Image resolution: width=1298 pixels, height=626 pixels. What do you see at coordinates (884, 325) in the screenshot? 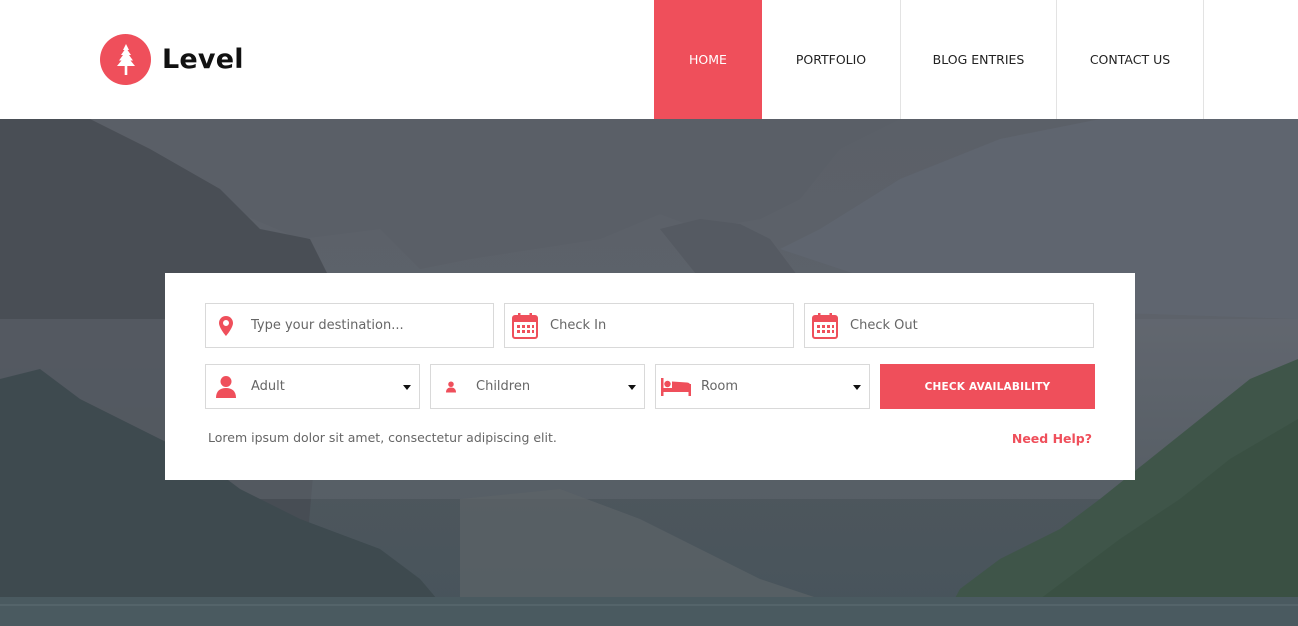
I see `check-out-placeholder: Check Out` at bounding box center [884, 325].